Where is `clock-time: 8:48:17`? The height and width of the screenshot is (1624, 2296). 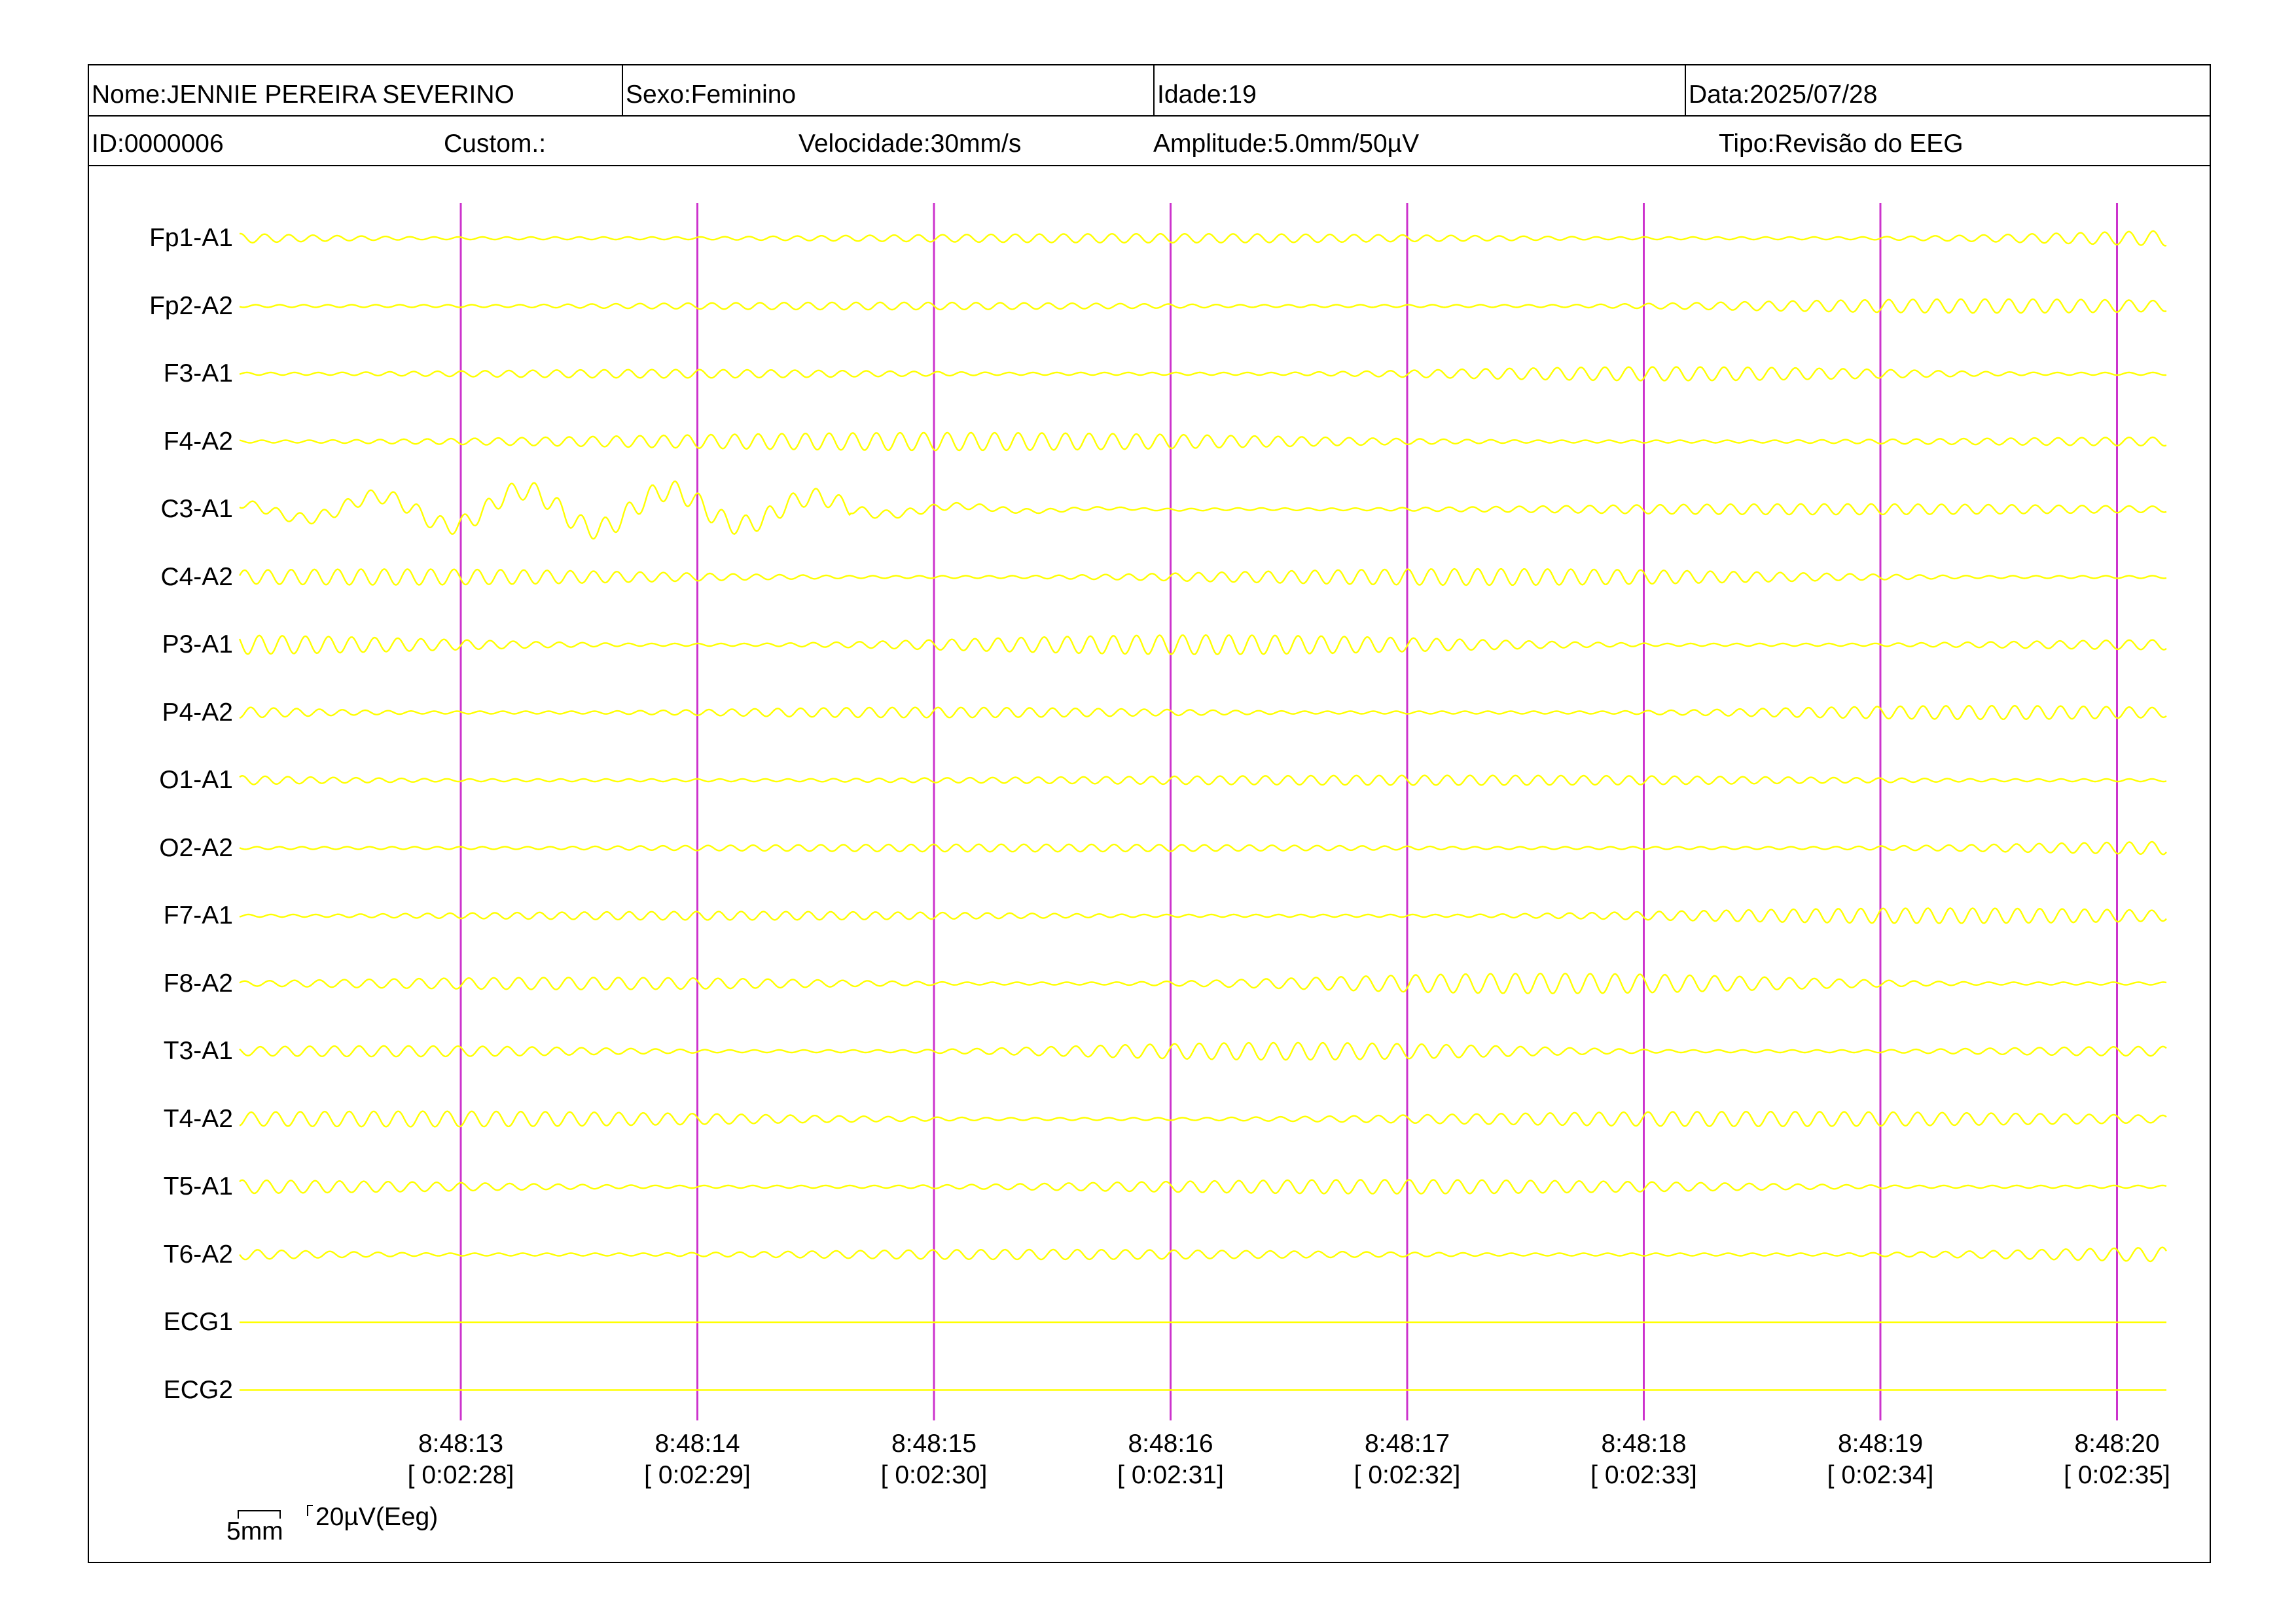
clock-time: 8:48:17 is located at coordinates (1407, 1444).